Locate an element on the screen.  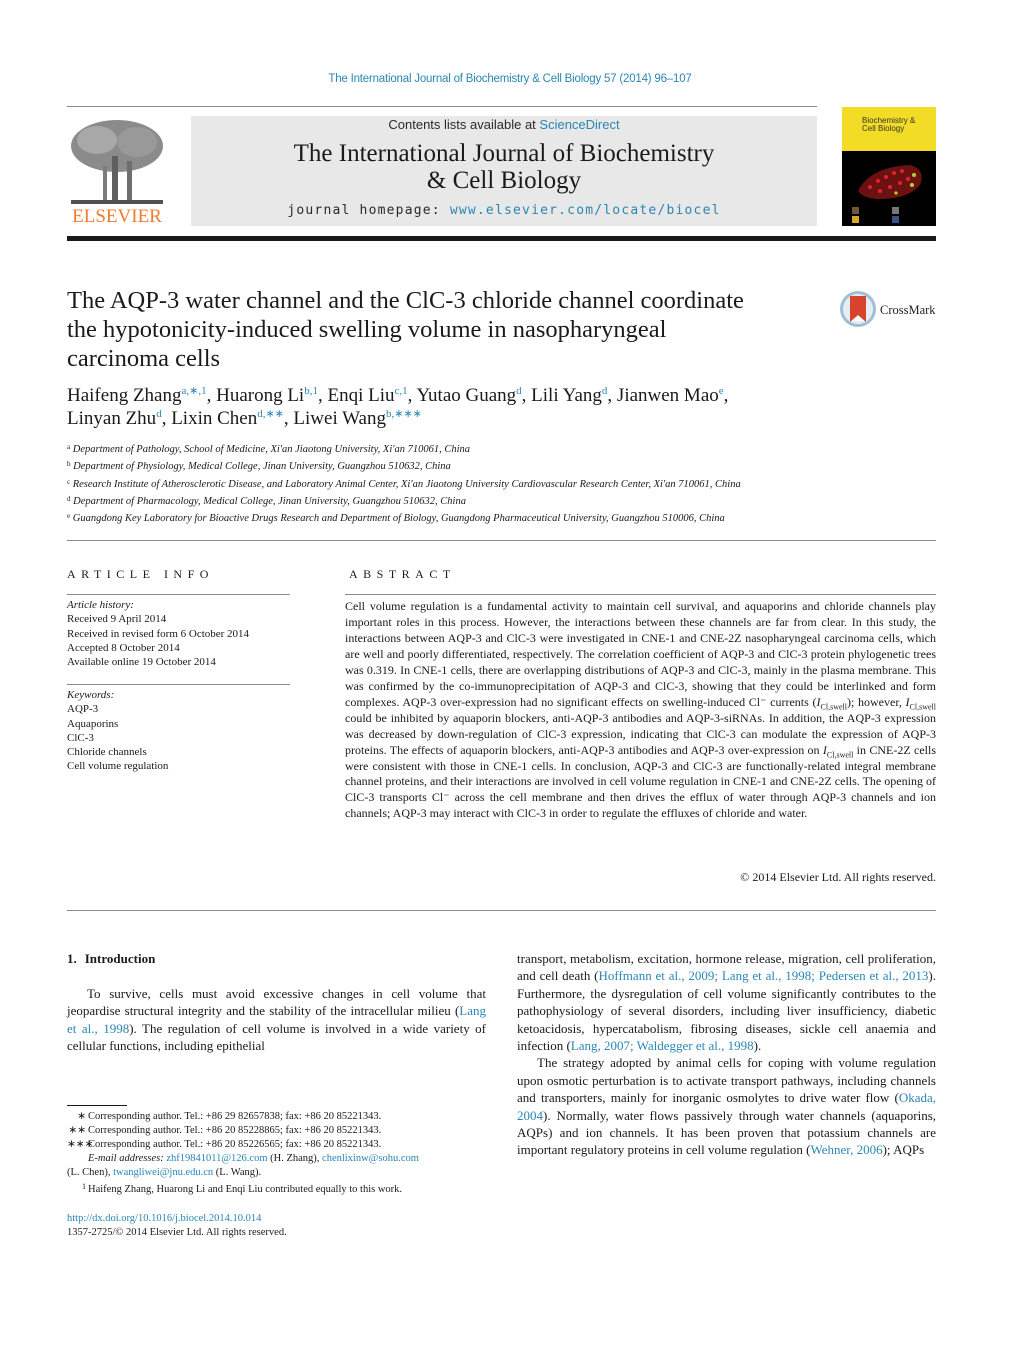
homepage-link: www.elsevier.com/locate/biocel is located at coordinates (585, 210).